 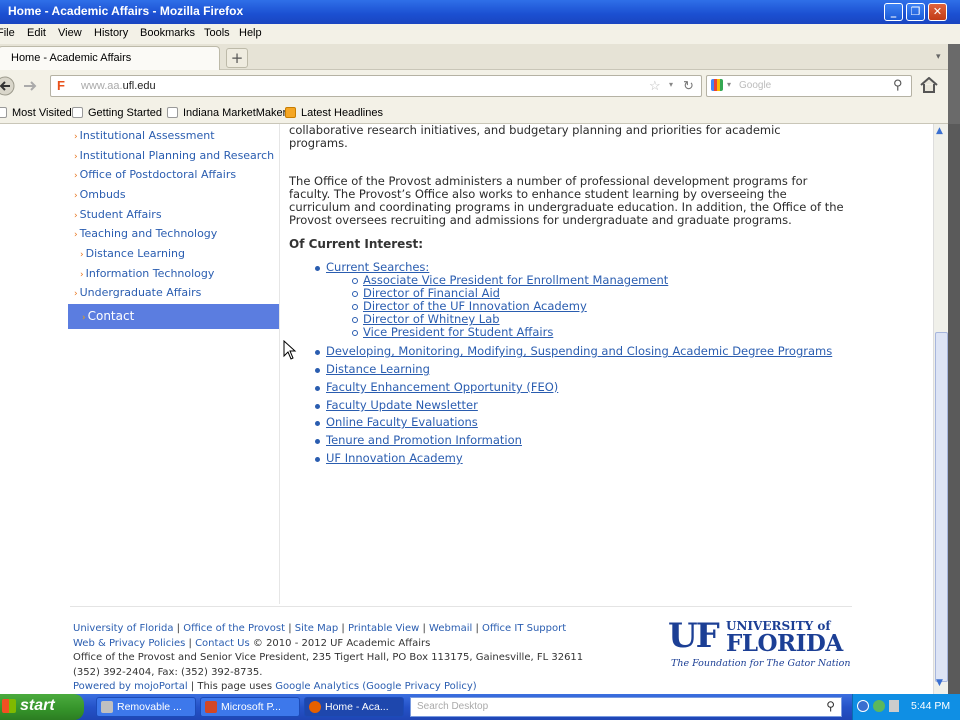 What do you see at coordinates (376, 86) in the screenshot?
I see `address-bar: F www.aa.ufl.edu ☆ ▾ ↻` at bounding box center [376, 86].